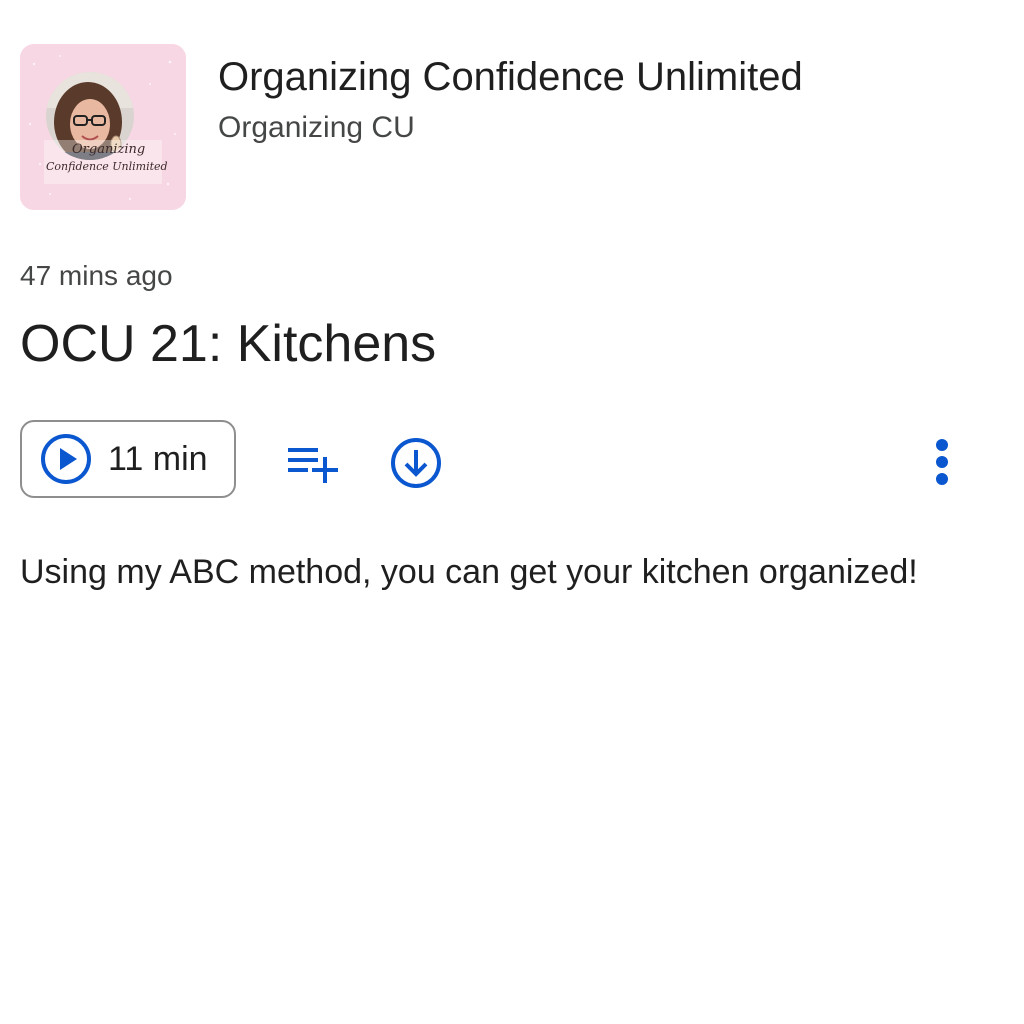 This screenshot has height=1024, width=1024. I want to click on podcast-artwork: Organizing Confidence Unlimited, so click(103, 127).